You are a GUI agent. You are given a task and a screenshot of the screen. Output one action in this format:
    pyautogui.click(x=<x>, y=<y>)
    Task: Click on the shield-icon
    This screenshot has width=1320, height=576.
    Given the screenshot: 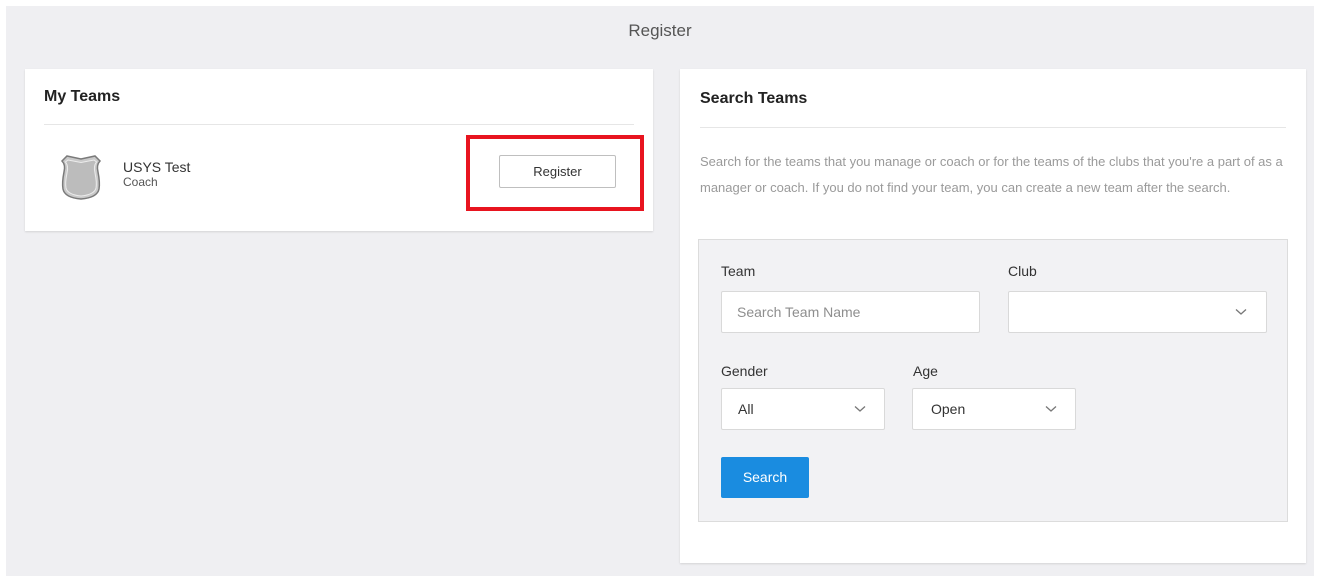 What is the action you would take?
    pyautogui.click(x=81, y=179)
    